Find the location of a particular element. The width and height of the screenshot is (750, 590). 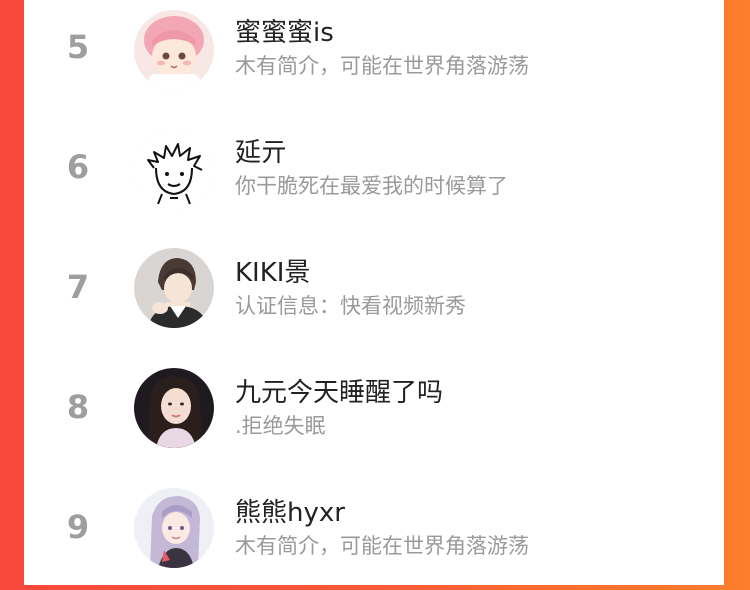

anime-girl-avatar-icon is located at coordinates (174, 528).